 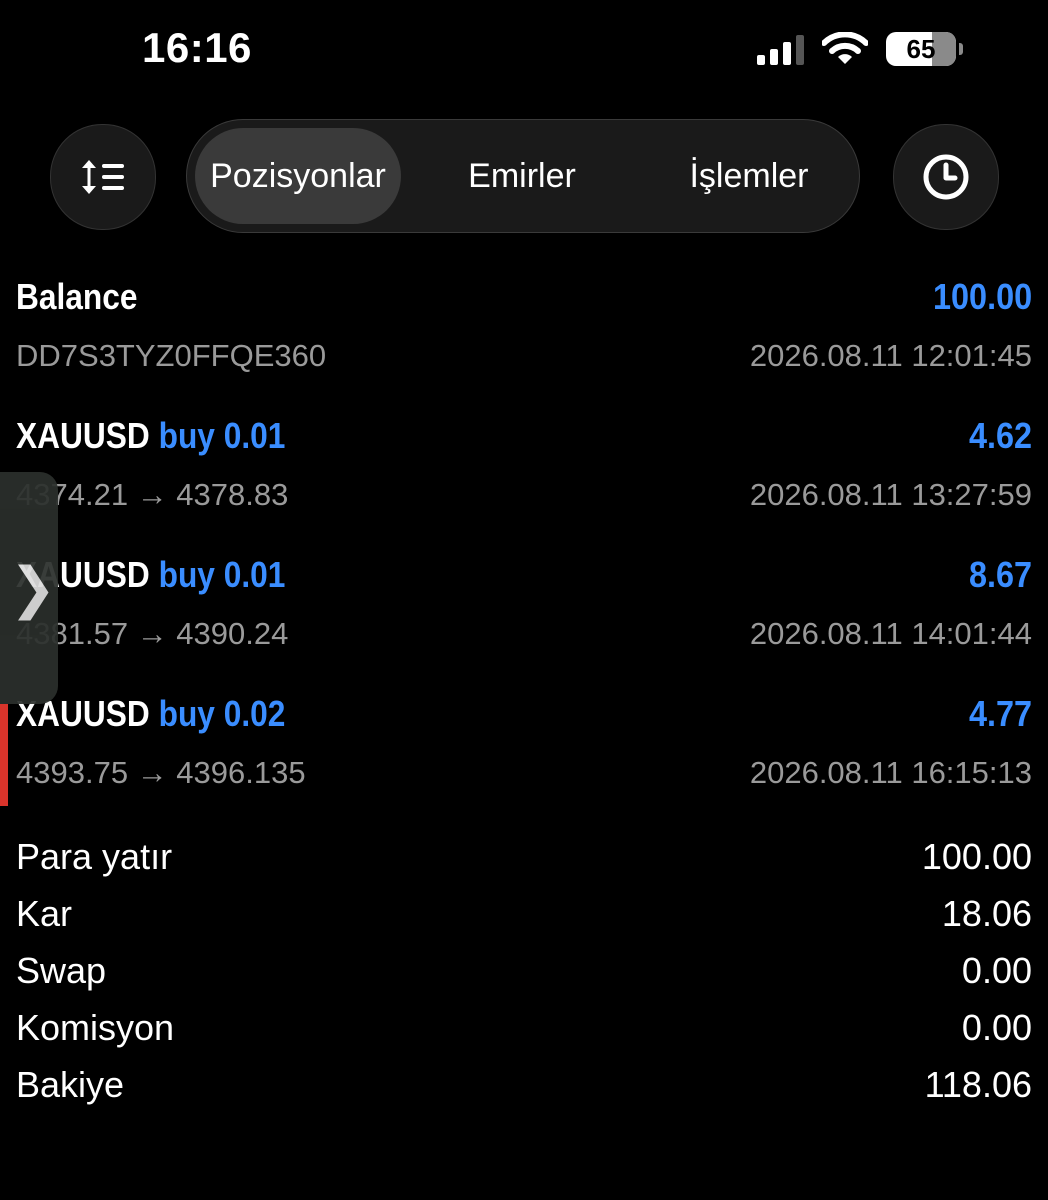 What do you see at coordinates (94, 856) in the screenshot?
I see `summary-label: Para yatır` at bounding box center [94, 856].